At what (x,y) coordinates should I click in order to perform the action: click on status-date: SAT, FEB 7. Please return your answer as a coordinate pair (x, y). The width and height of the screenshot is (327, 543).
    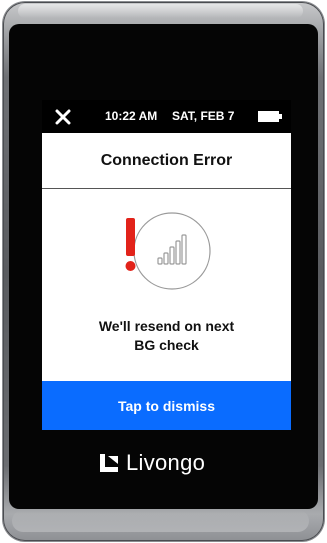
    Looking at the image, I should click on (203, 116).